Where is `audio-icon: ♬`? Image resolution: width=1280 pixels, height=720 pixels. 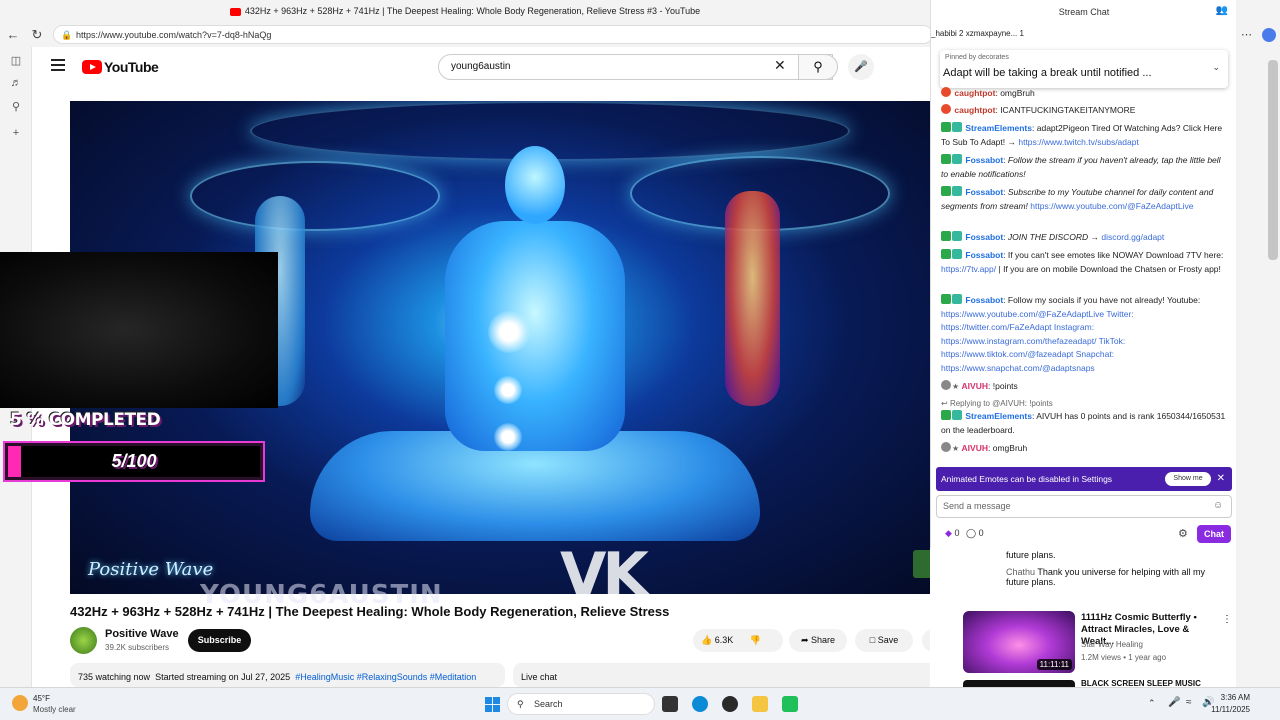 audio-icon: ♬ is located at coordinates (16, 83).